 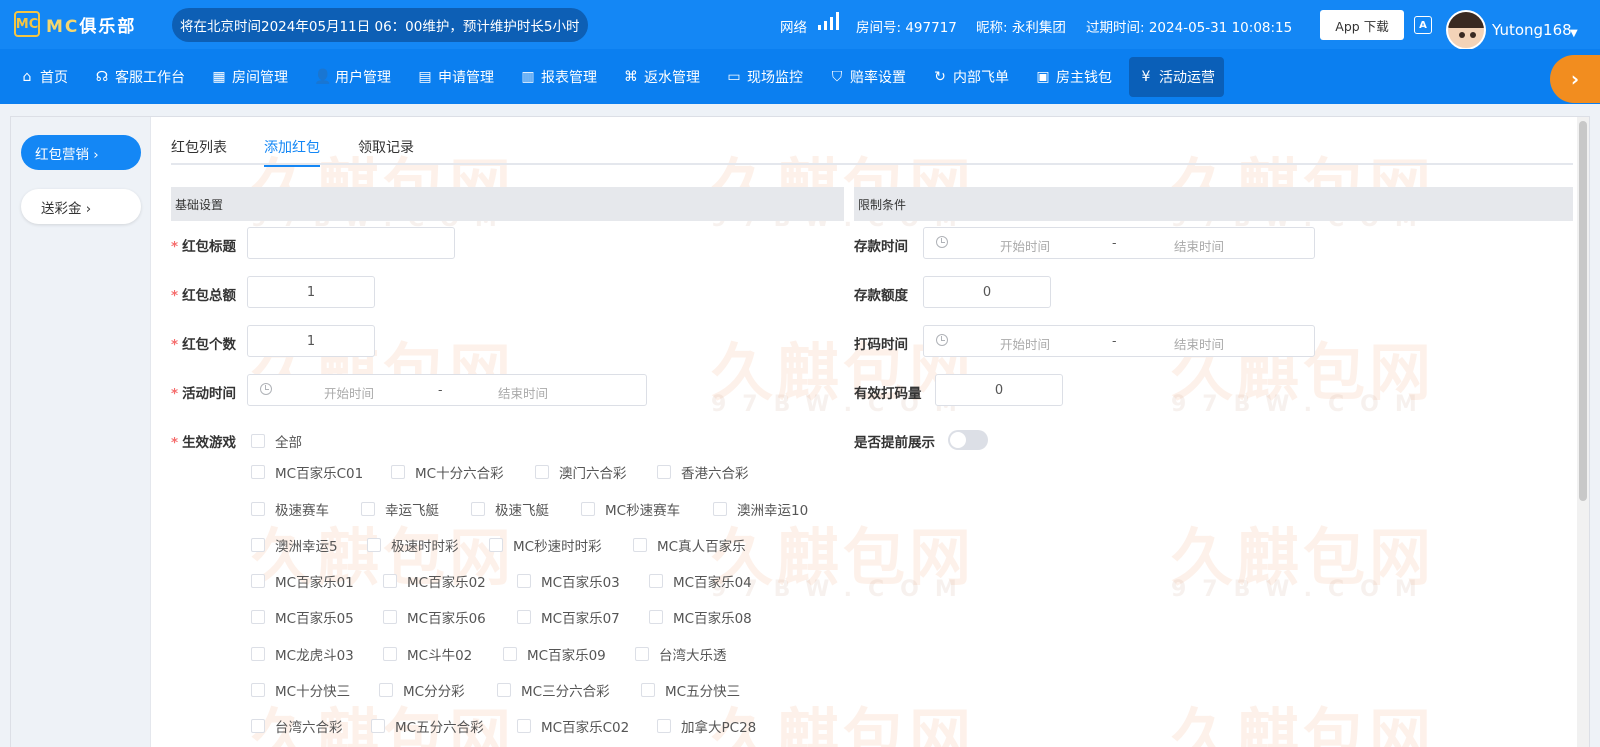 I want to click on translate-icon: A, so click(x=1423, y=25).